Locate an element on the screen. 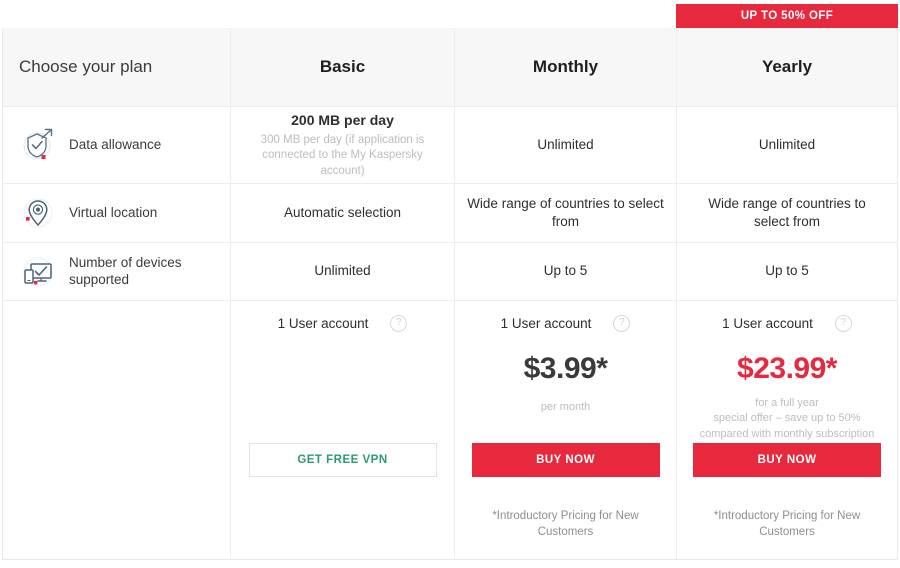 Image resolution: width=900 pixels, height=568 pixels. value-yearly-virtual-location-main: Wide range of countries to select from is located at coordinates (787, 212).